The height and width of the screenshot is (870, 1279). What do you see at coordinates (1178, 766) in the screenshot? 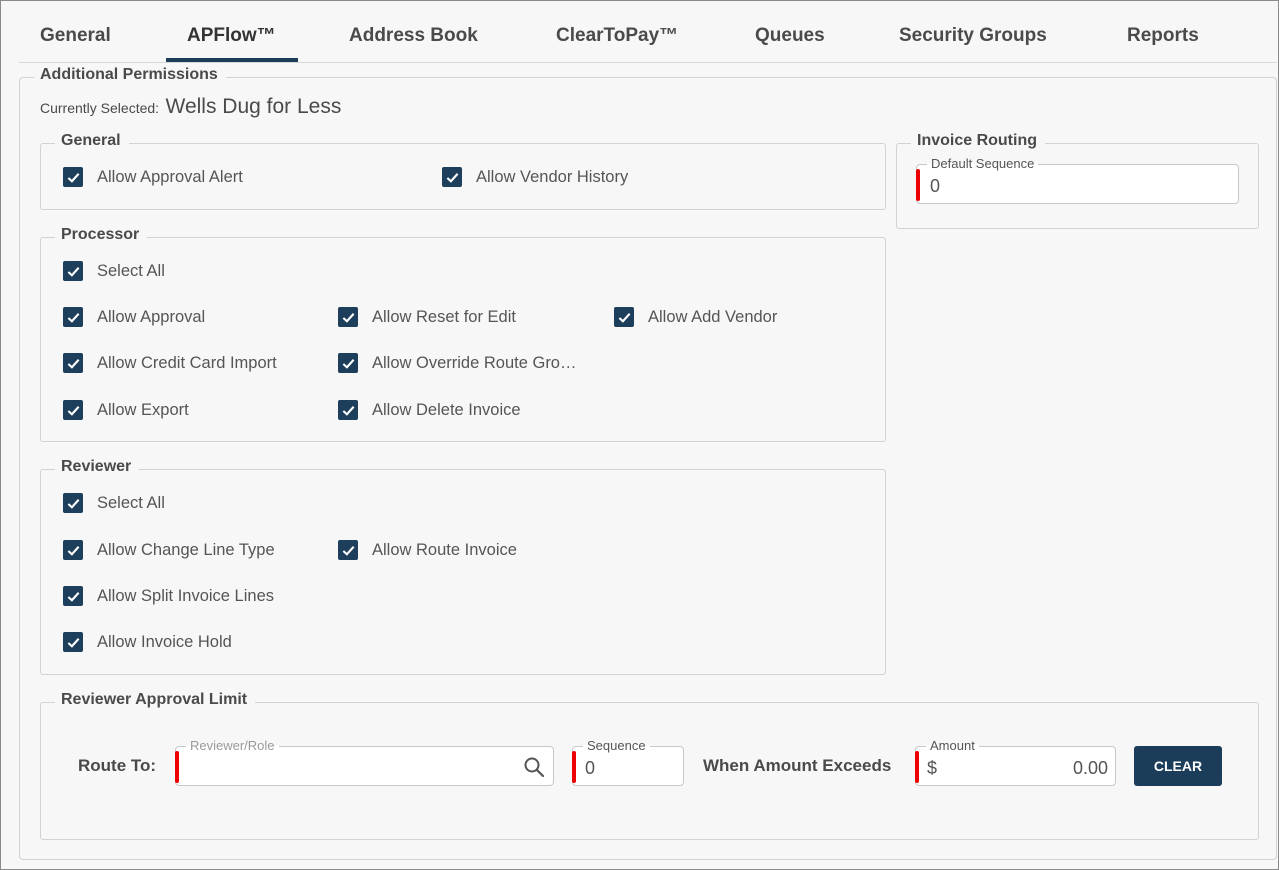
I see `clear-button: CLEAR` at bounding box center [1178, 766].